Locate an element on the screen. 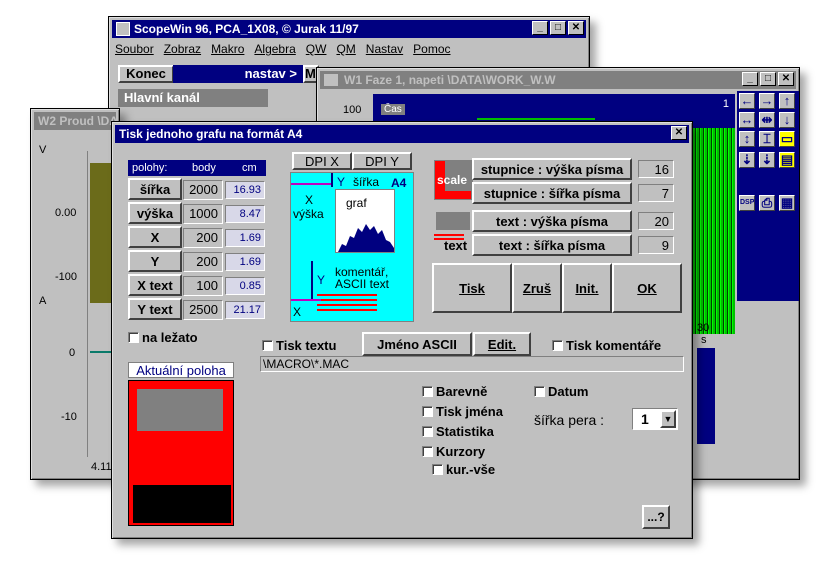 This screenshot has height=584, width=822. position-row-1-body: 1000 is located at coordinates (203, 214).